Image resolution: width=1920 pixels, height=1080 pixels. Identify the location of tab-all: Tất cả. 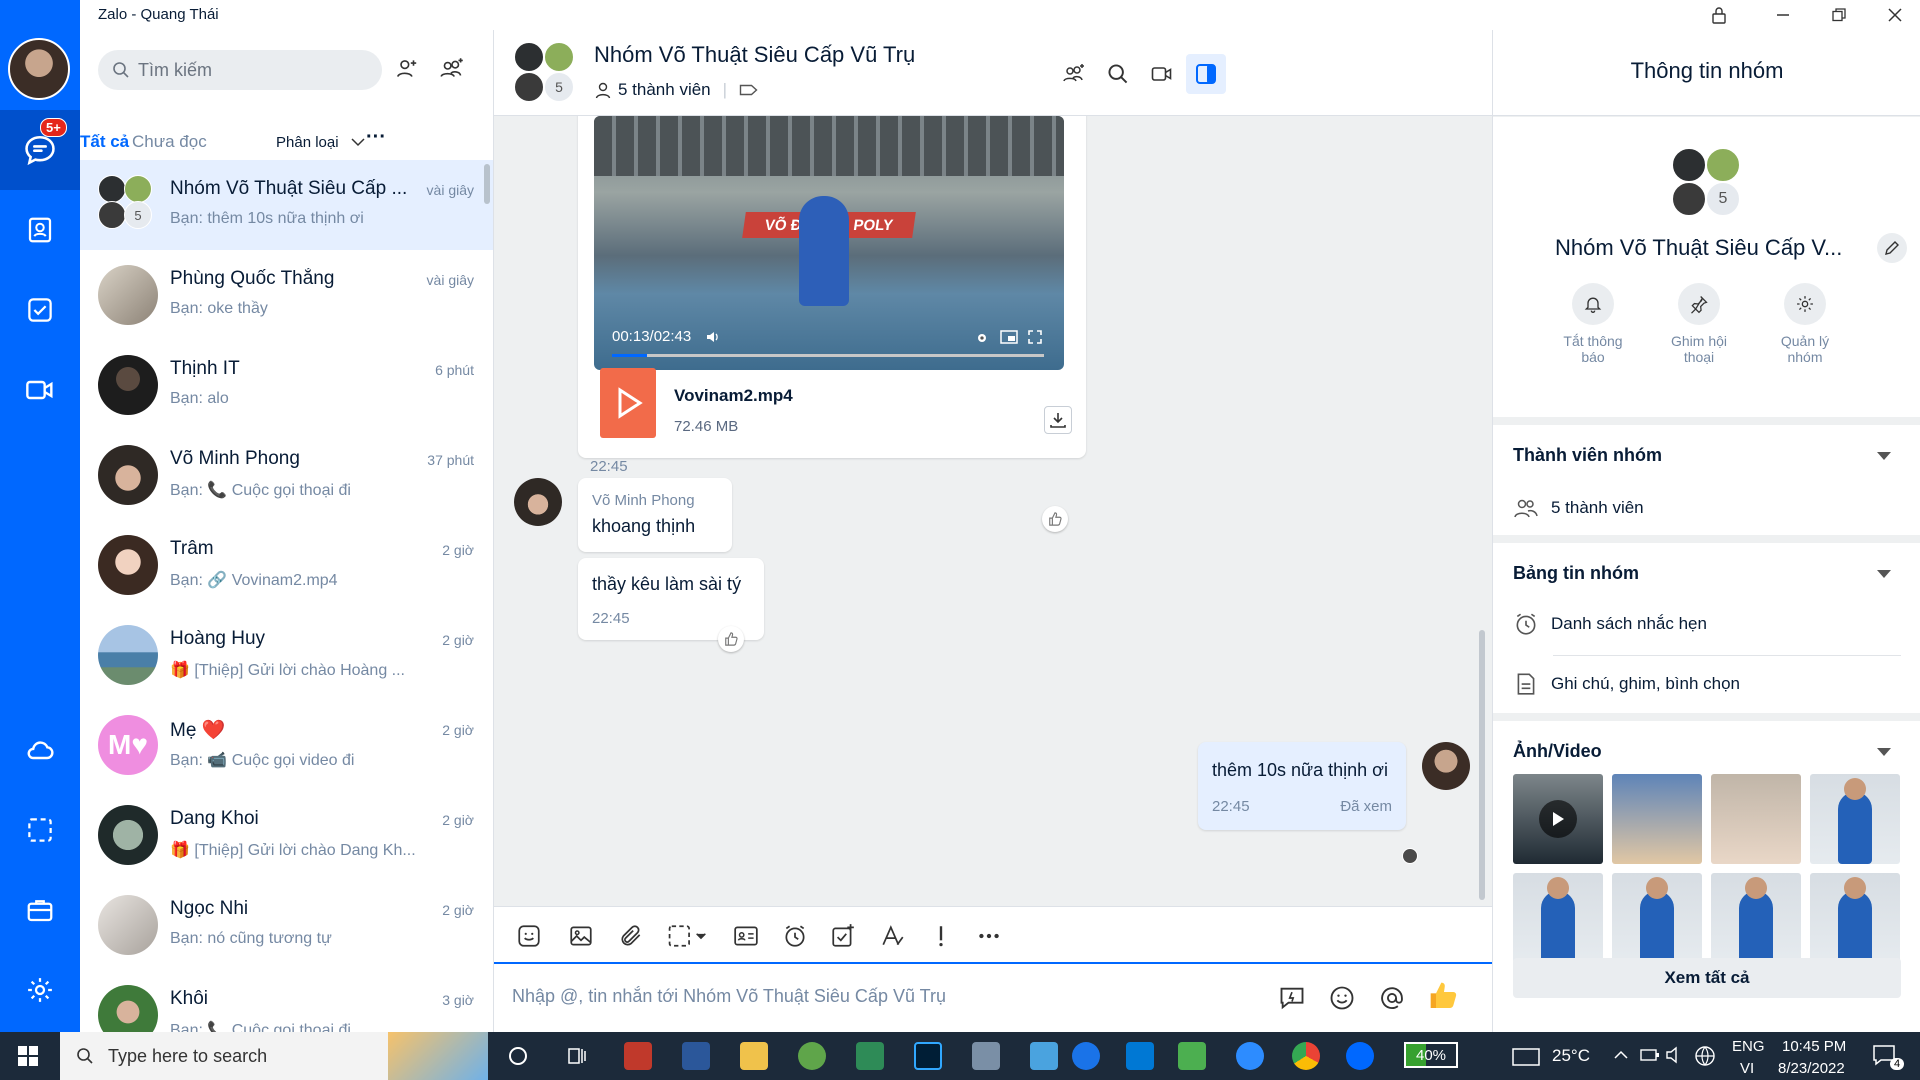
(105, 147).